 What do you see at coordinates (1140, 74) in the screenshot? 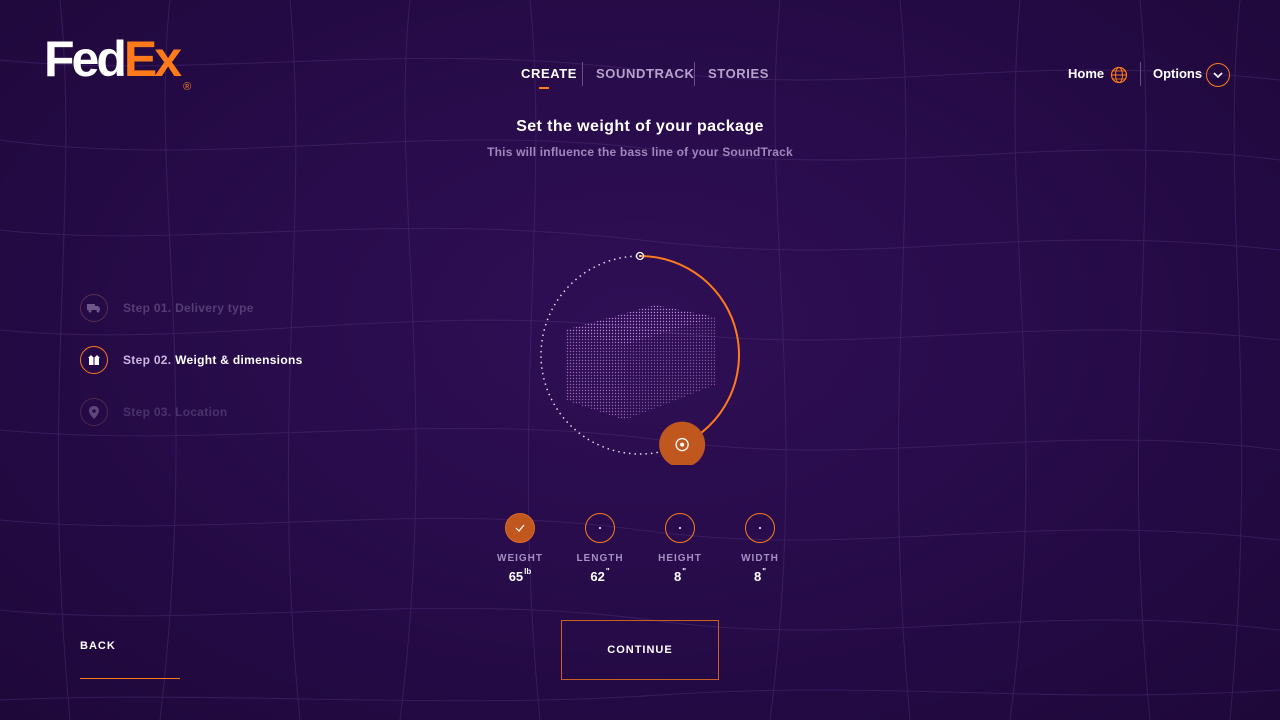
I see `header-divider` at bounding box center [1140, 74].